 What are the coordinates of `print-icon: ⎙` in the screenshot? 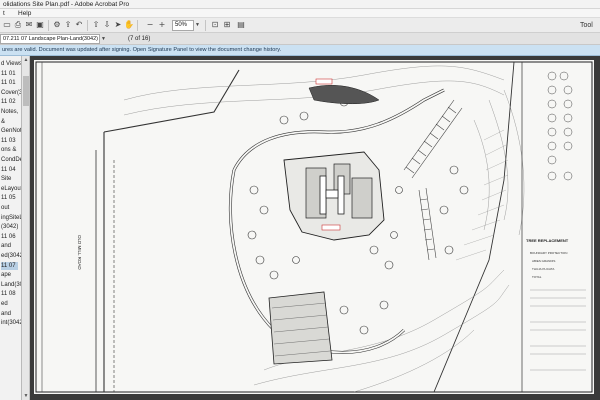 It's located at (18, 25).